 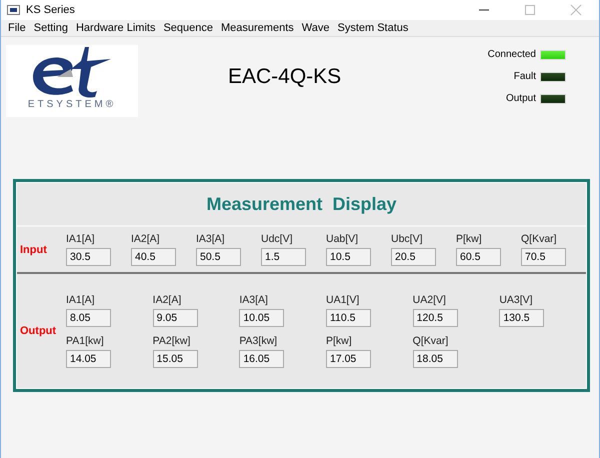 I want to click on value-field: 60.5, so click(x=478, y=257).